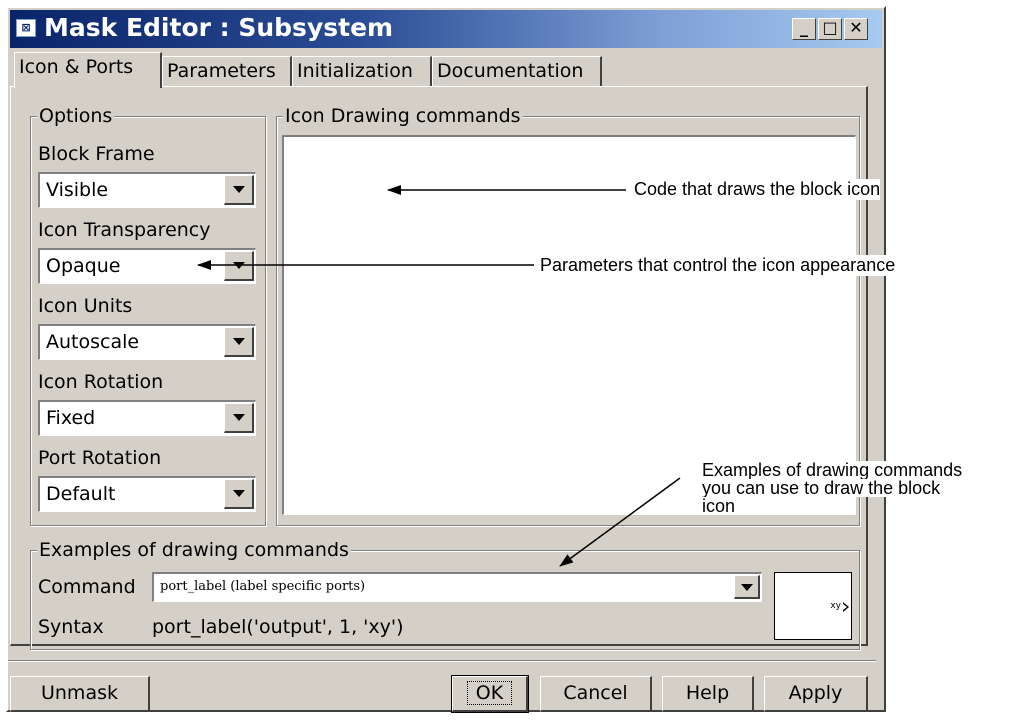  What do you see at coordinates (446, 29) in the screenshot?
I see `title-bar: ⊠ Mask Editor : Subsystem _ □ ✕` at bounding box center [446, 29].